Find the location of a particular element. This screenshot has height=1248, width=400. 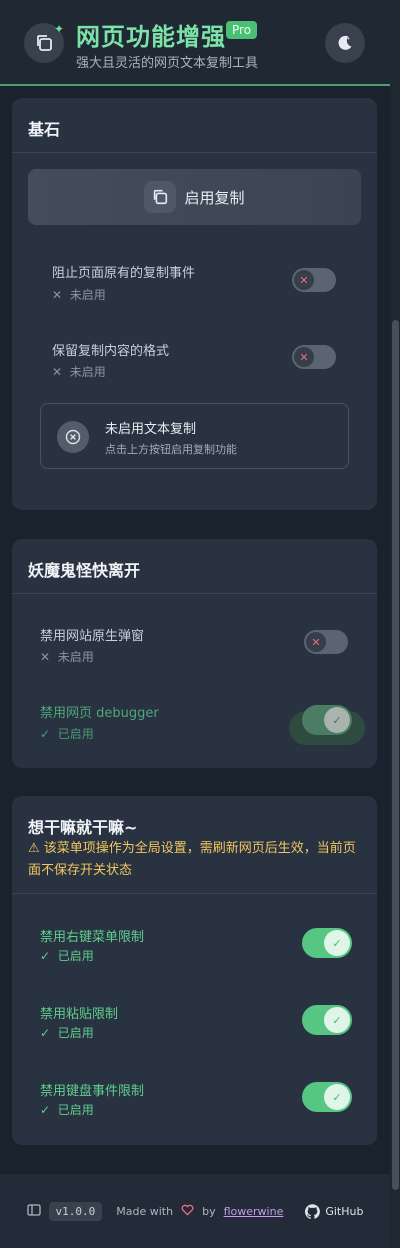

toggle-disable-paste-limit: ✓ is located at coordinates (327, 1020).